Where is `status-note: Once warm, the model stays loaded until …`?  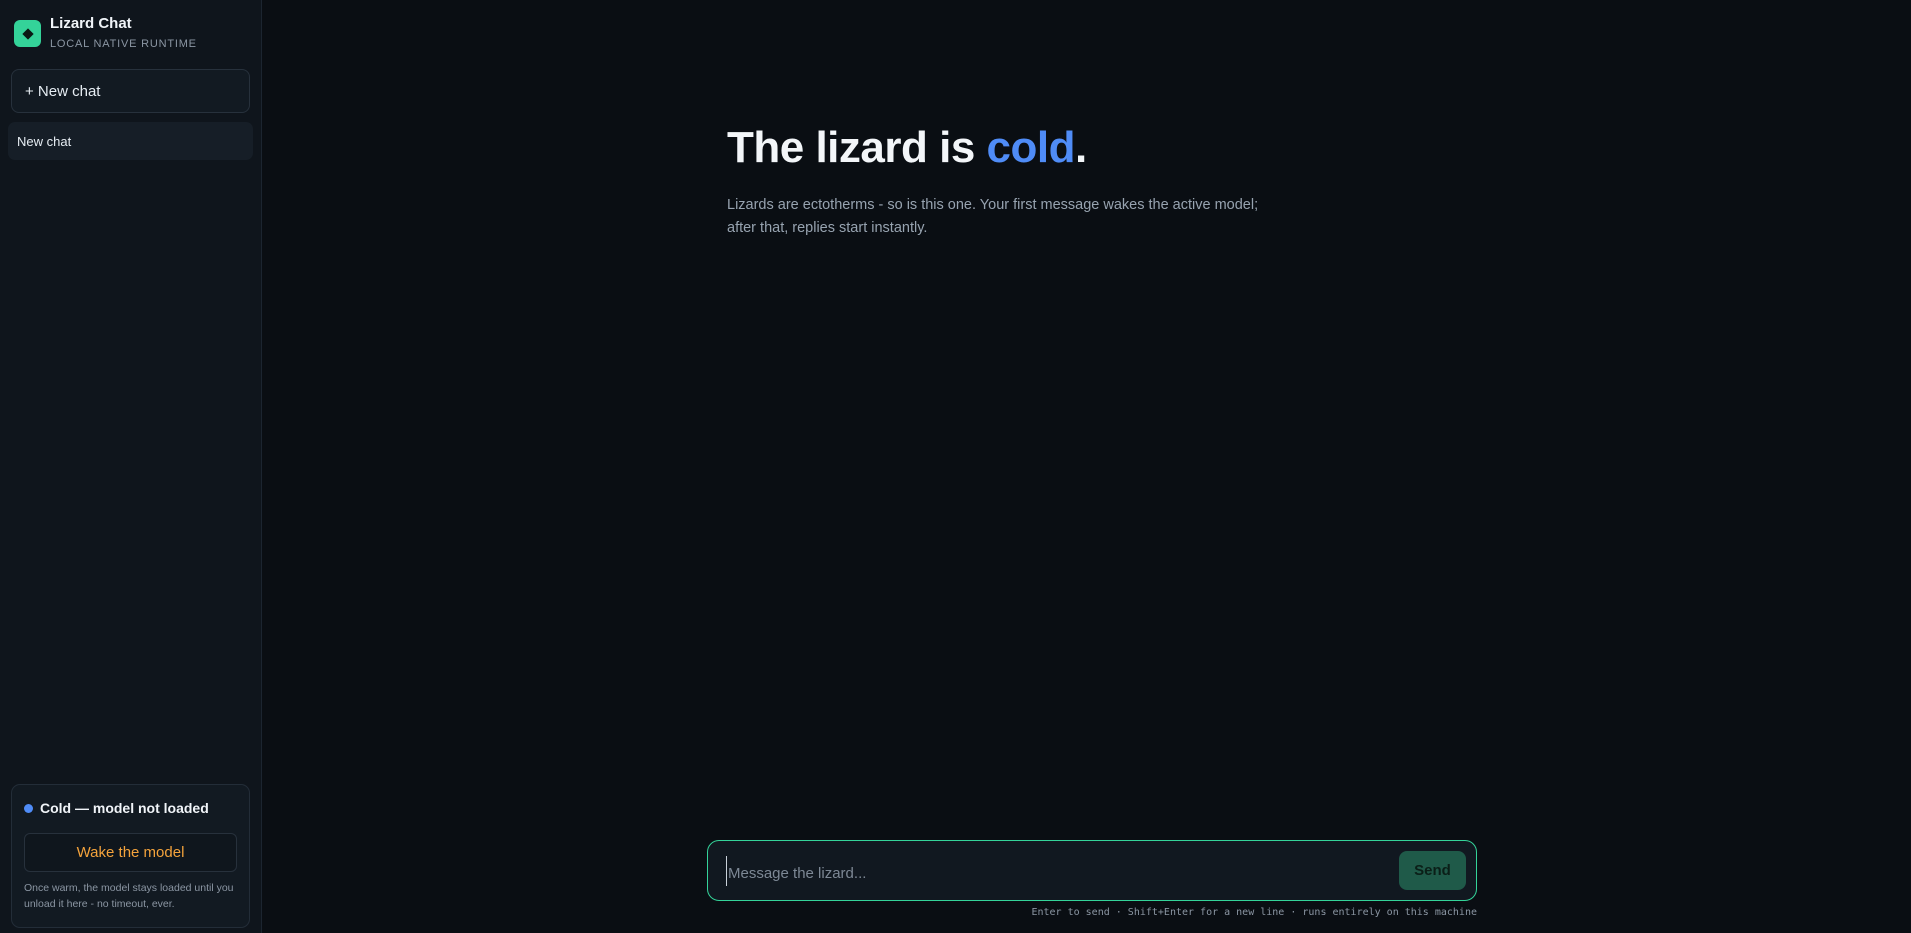 status-note: Once warm, the model stays loaded until … is located at coordinates (129, 896).